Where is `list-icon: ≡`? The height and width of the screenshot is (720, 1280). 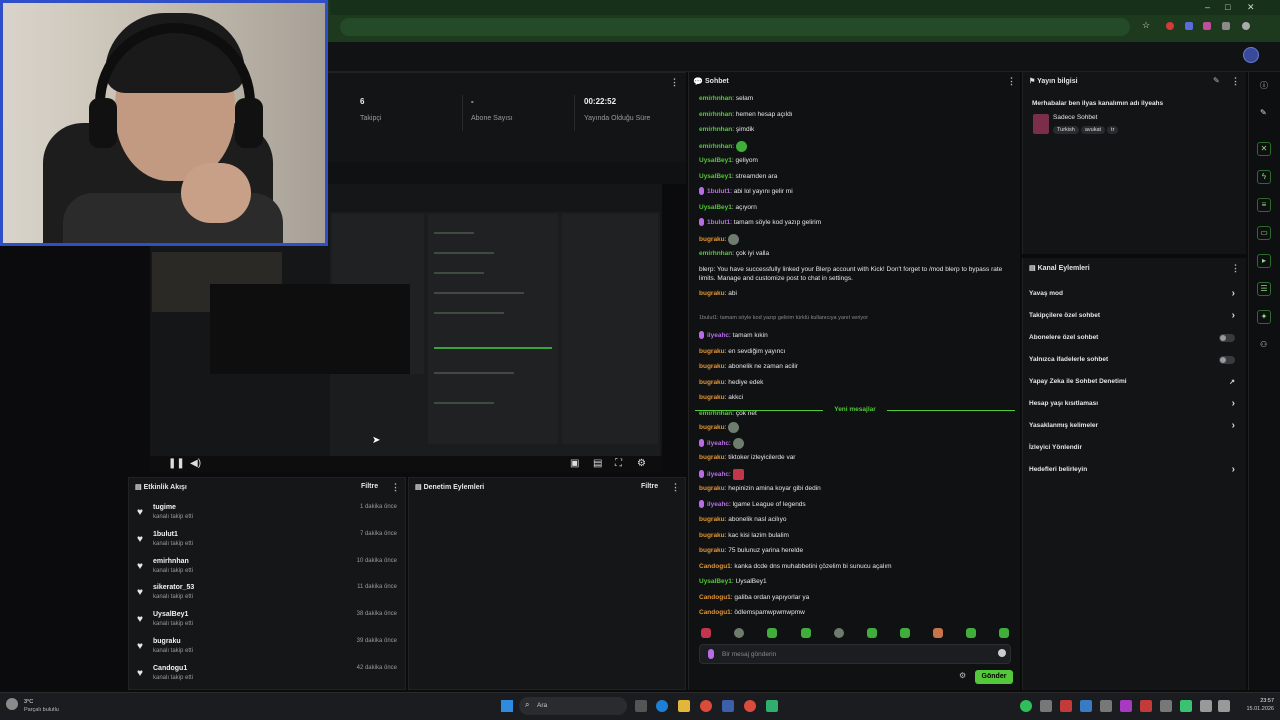
list-icon: ≡ is located at coordinates (1264, 205).